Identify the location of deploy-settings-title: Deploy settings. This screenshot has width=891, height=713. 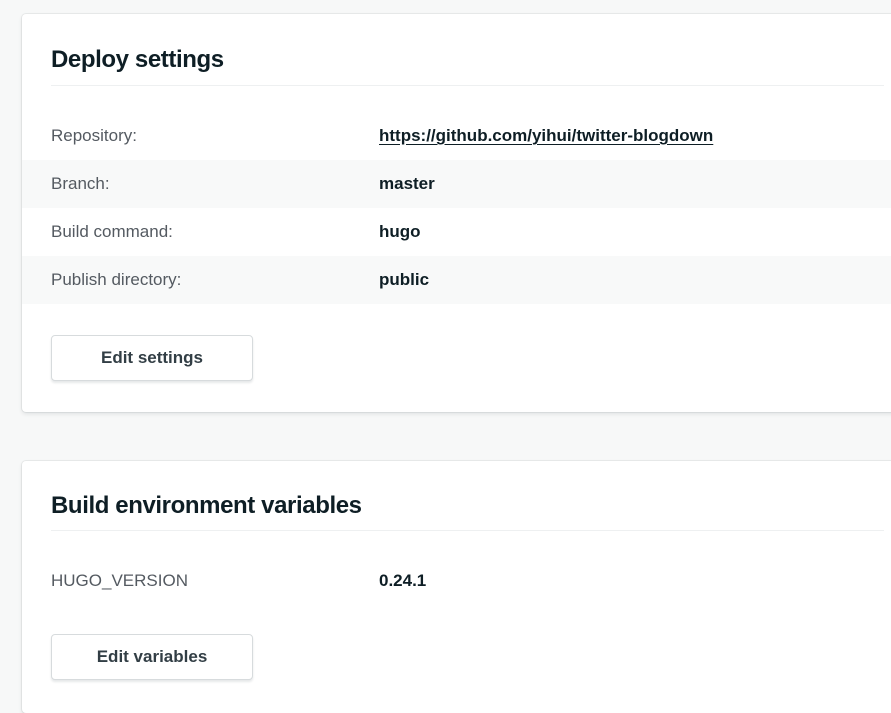
(137, 59).